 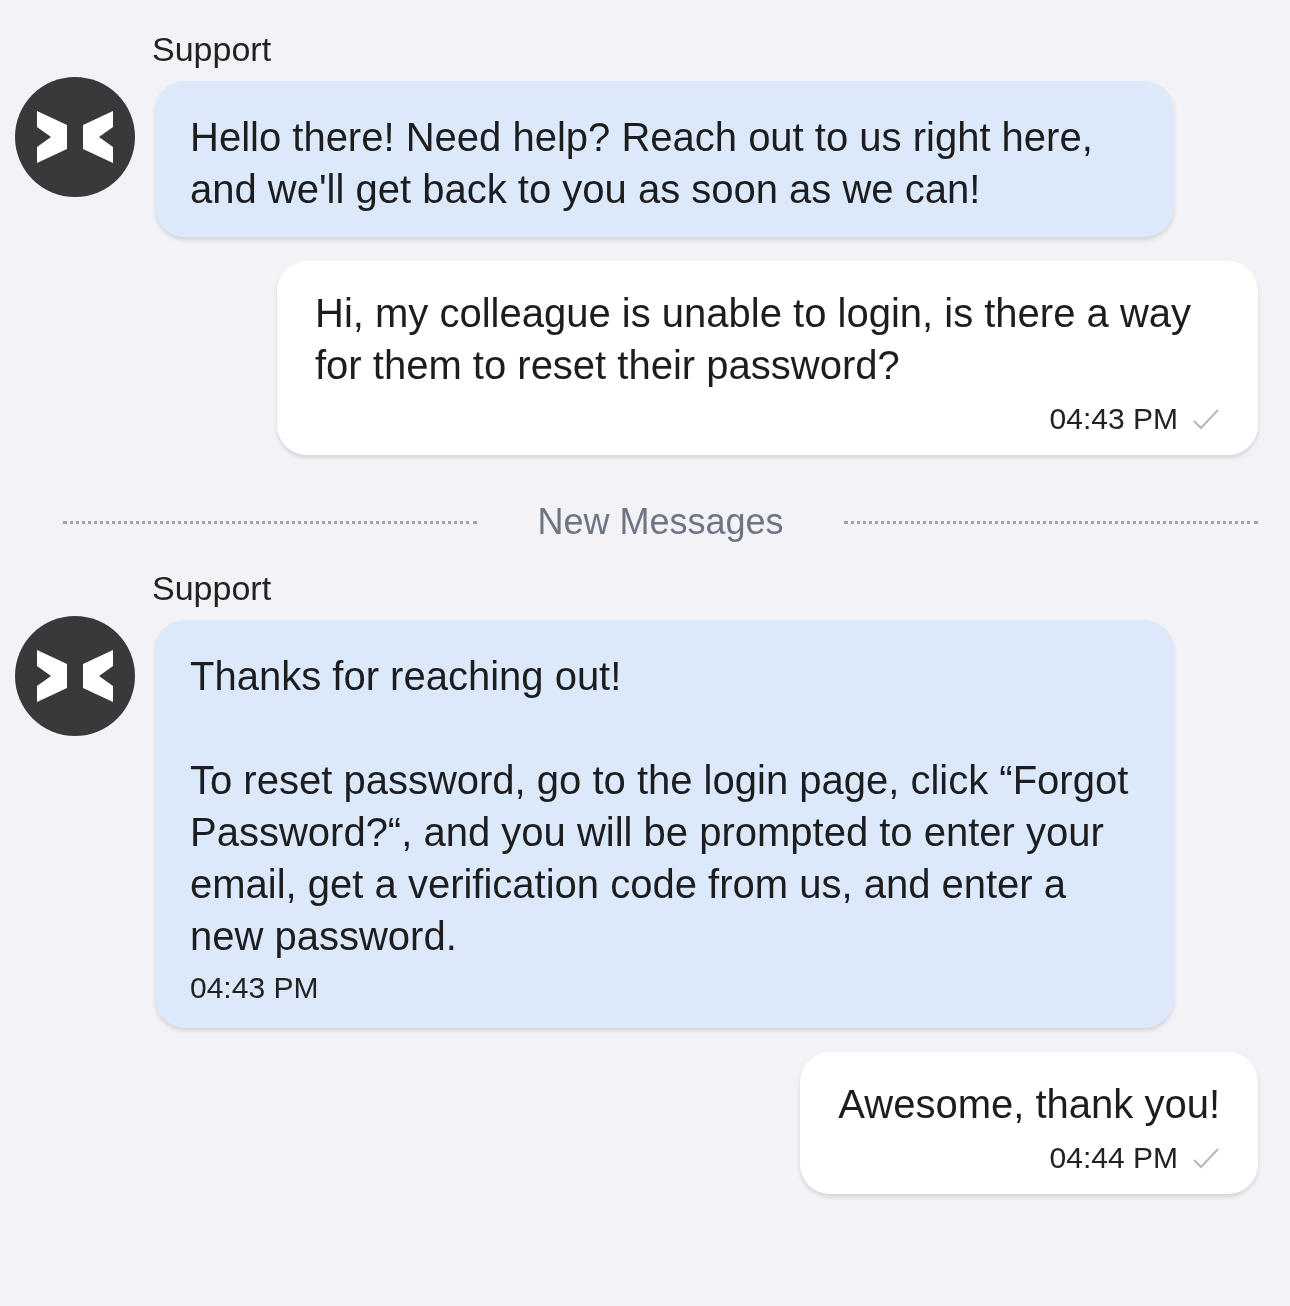 What do you see at coordinates (753, 339) in the screenshot?
I see `message-text: Hi, my colleague is unable to login, is there a way for them to reset their password?` at bounding box center [753, 339].